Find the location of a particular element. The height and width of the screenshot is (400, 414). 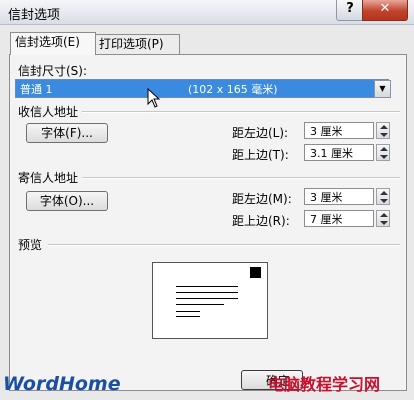

recipient-top-spinner is located at coordinates (383, 152).